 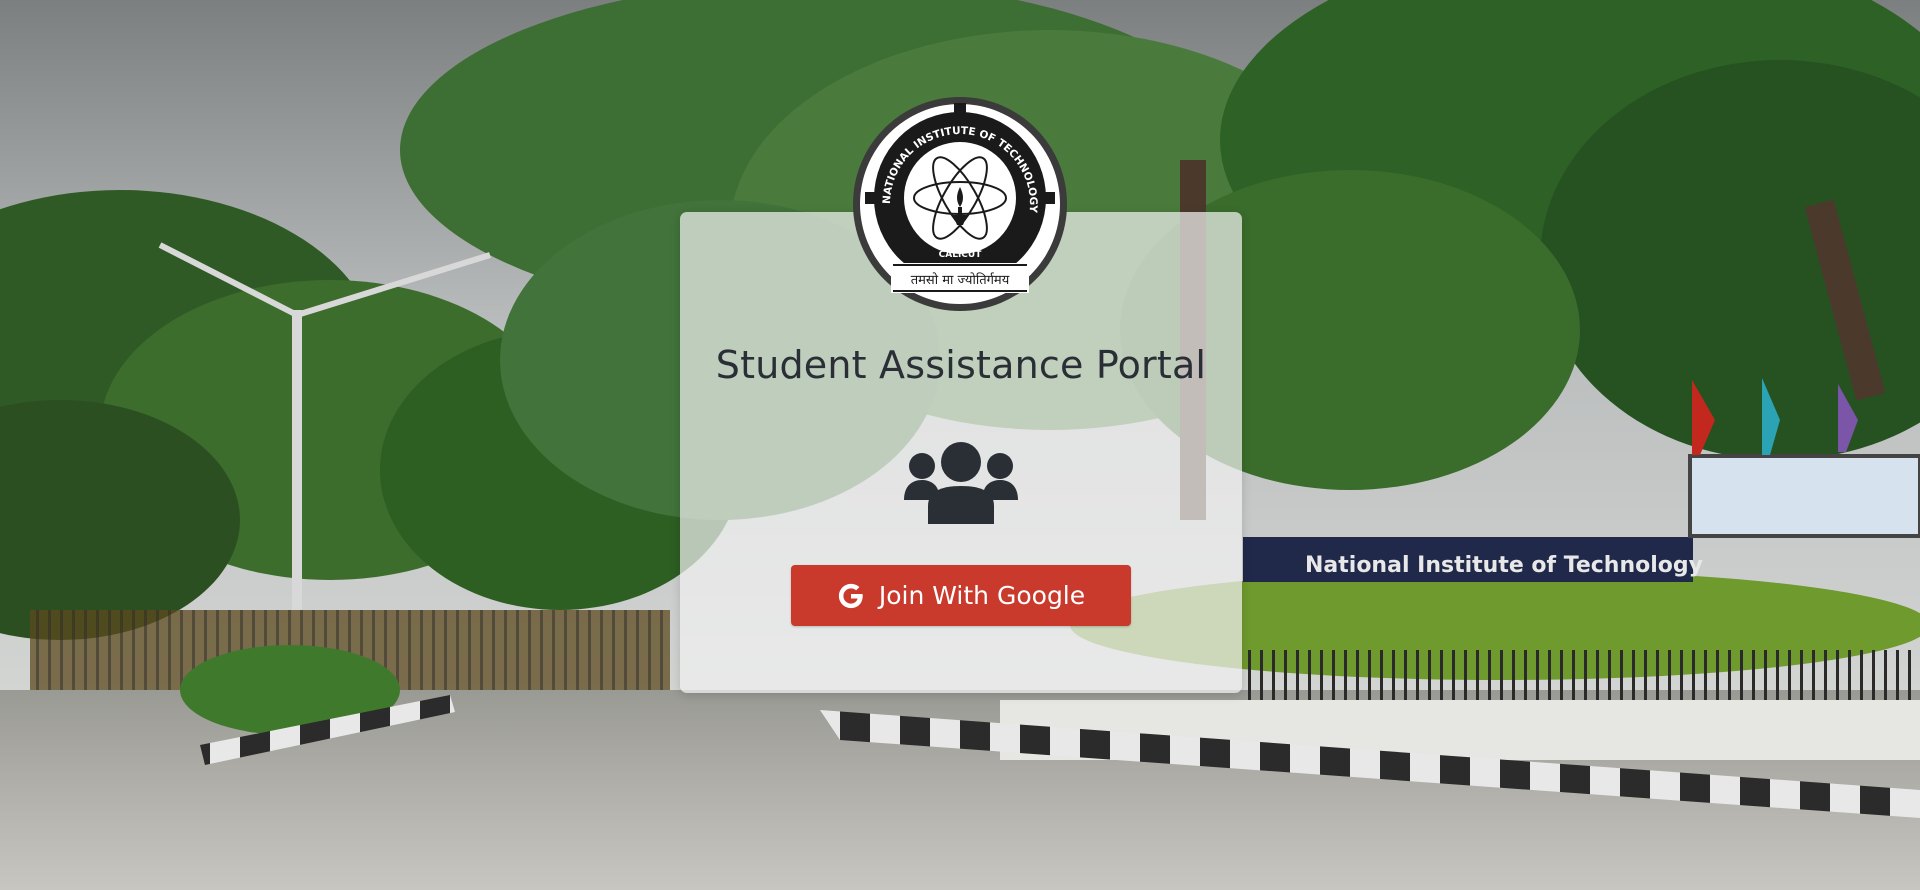 What do you see at coordinates (982, 595) in the screenshot?
I see `join-with-google-label: Join With Google` at bounding box center [982, 595].